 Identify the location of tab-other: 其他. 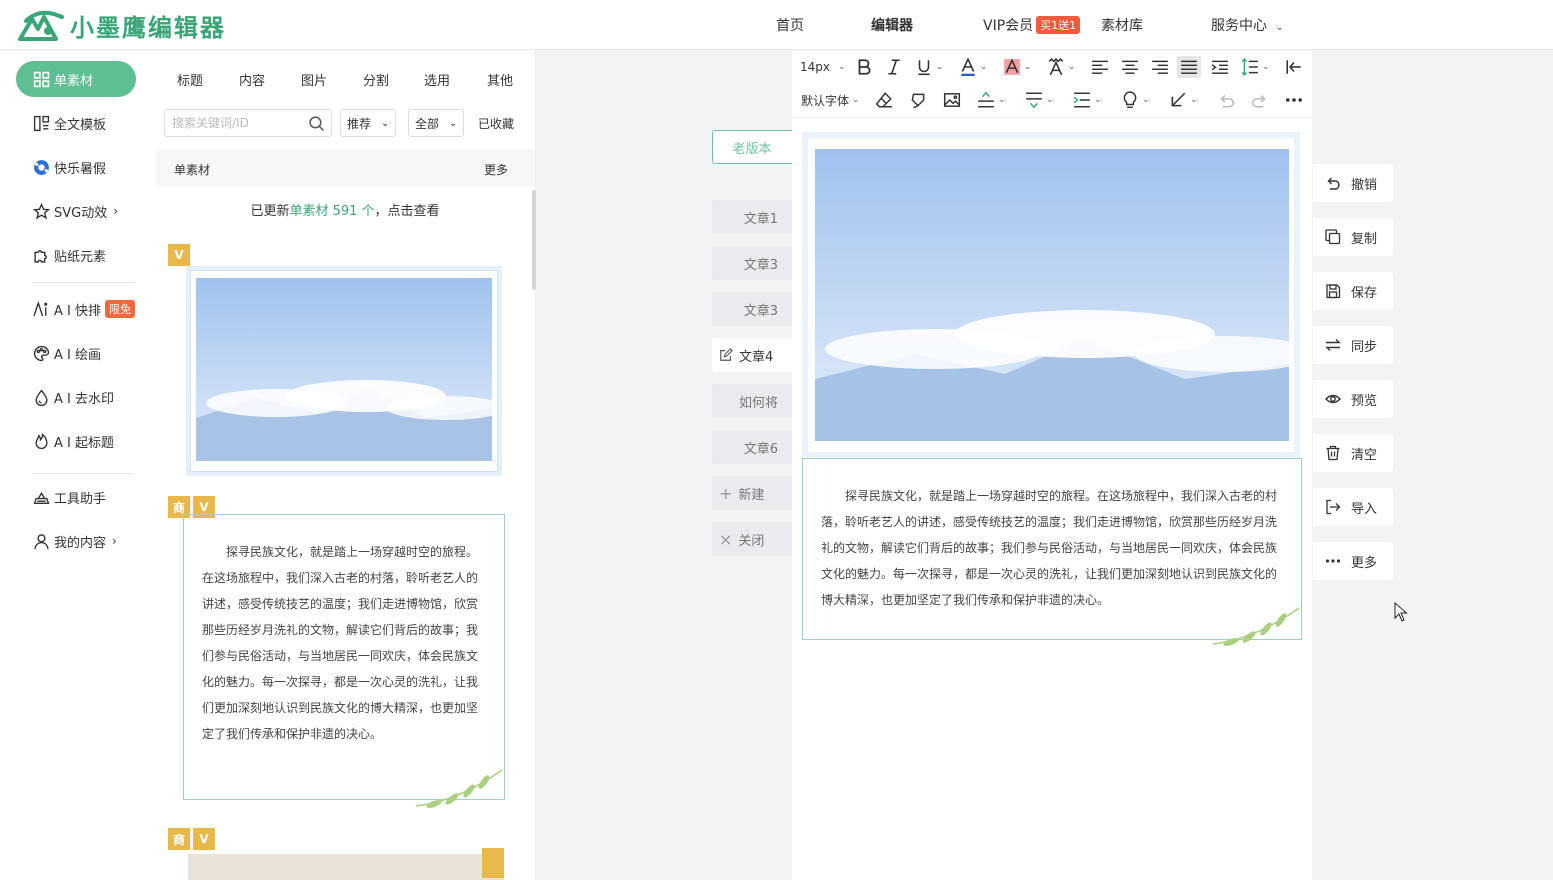
(500, 79).